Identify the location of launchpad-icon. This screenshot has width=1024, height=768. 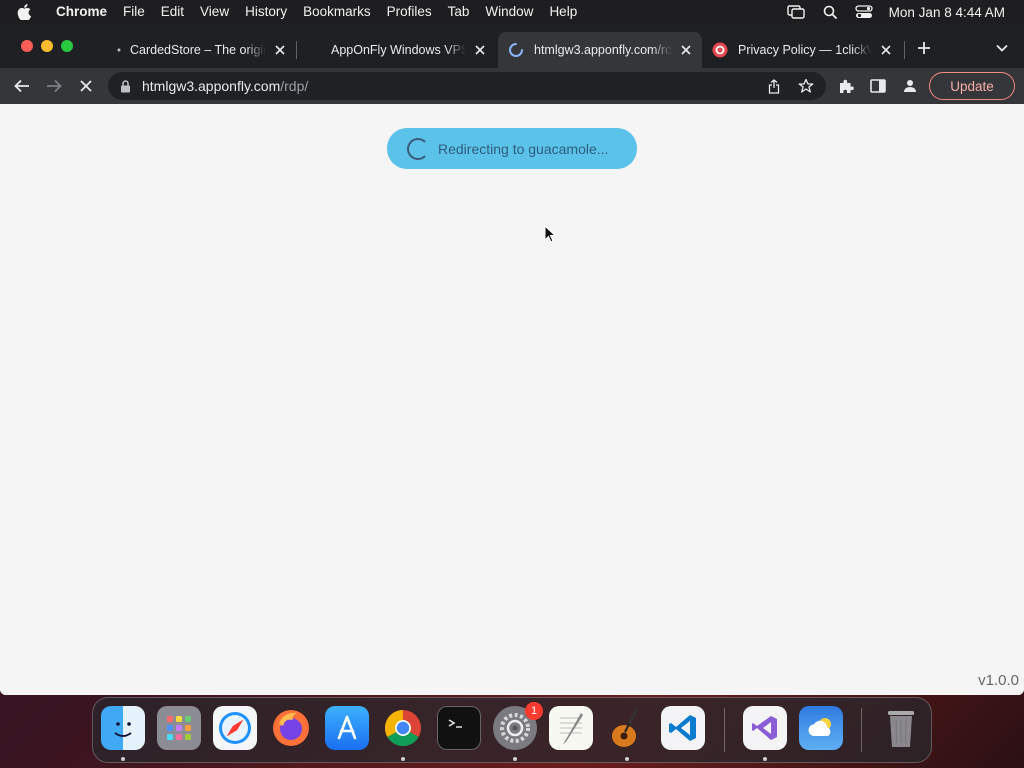
(179, 728).